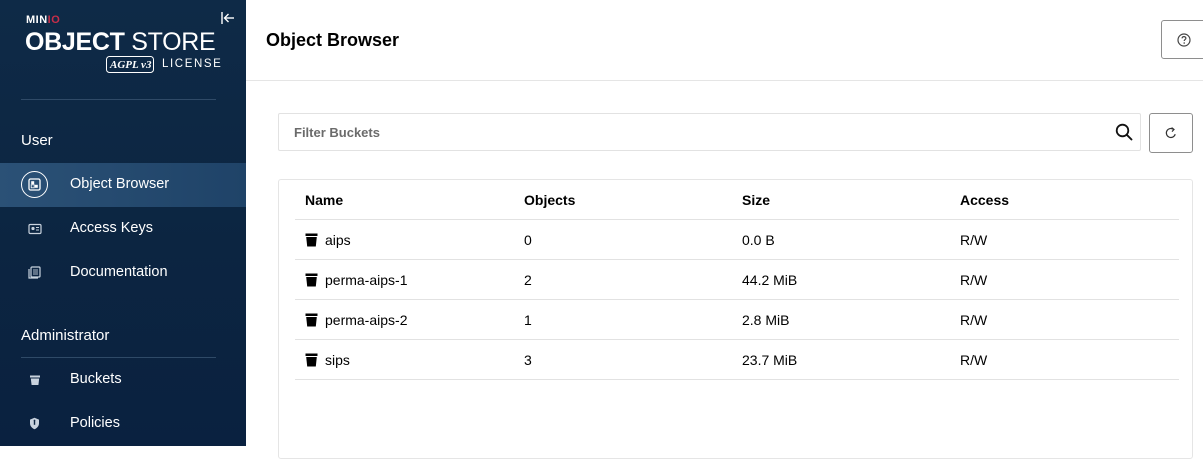 This screenshot has width=1203, height=459. Describe the element at coordinates (119, 272) in the screenshot. I see `sidebar-item-label: Documentation` at that location.